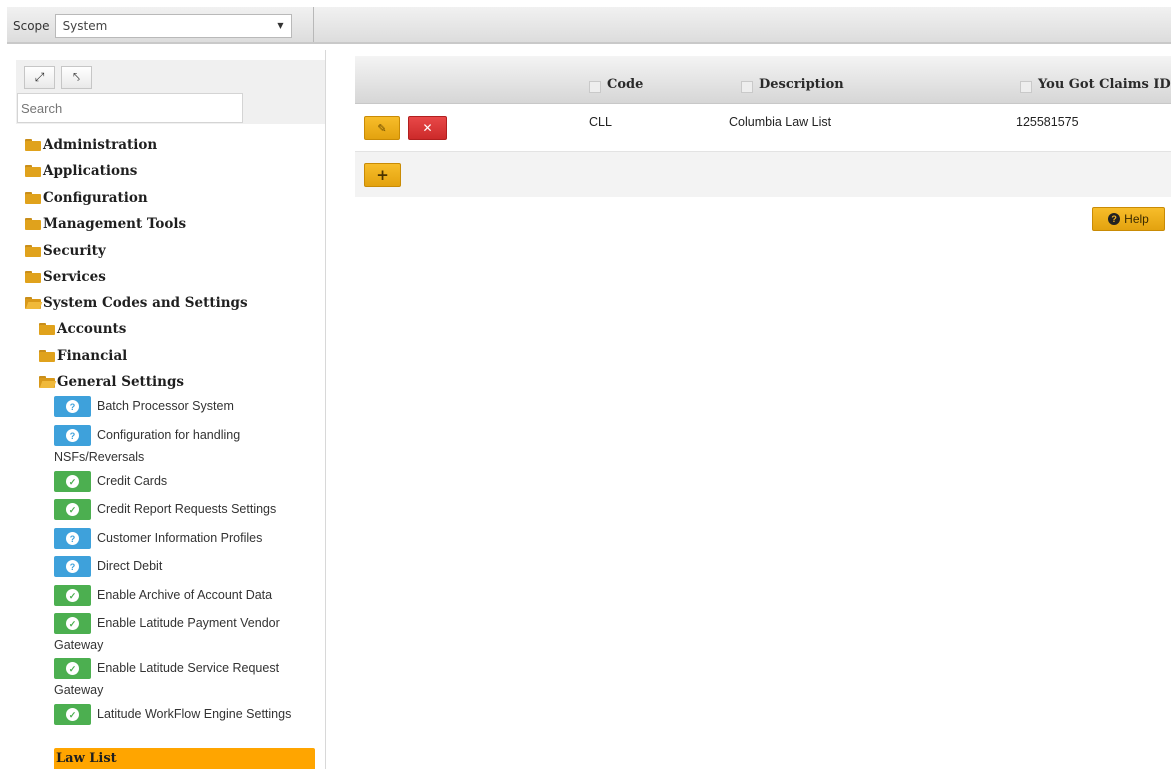  I want to click on scope-label: Scope, so click(31, 25).